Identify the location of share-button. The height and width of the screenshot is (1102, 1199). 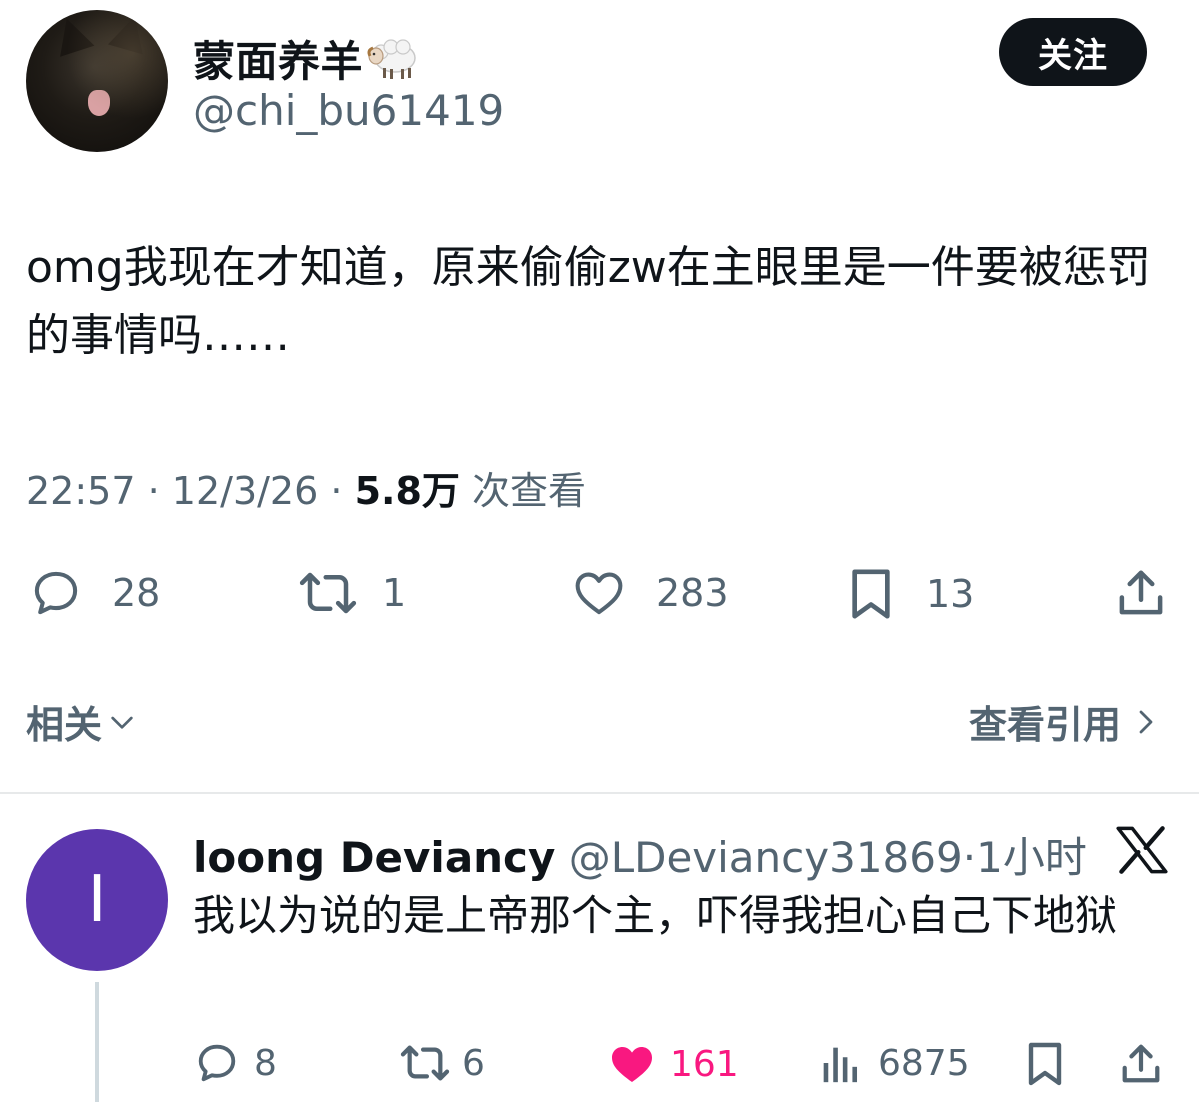
(1141, 593).